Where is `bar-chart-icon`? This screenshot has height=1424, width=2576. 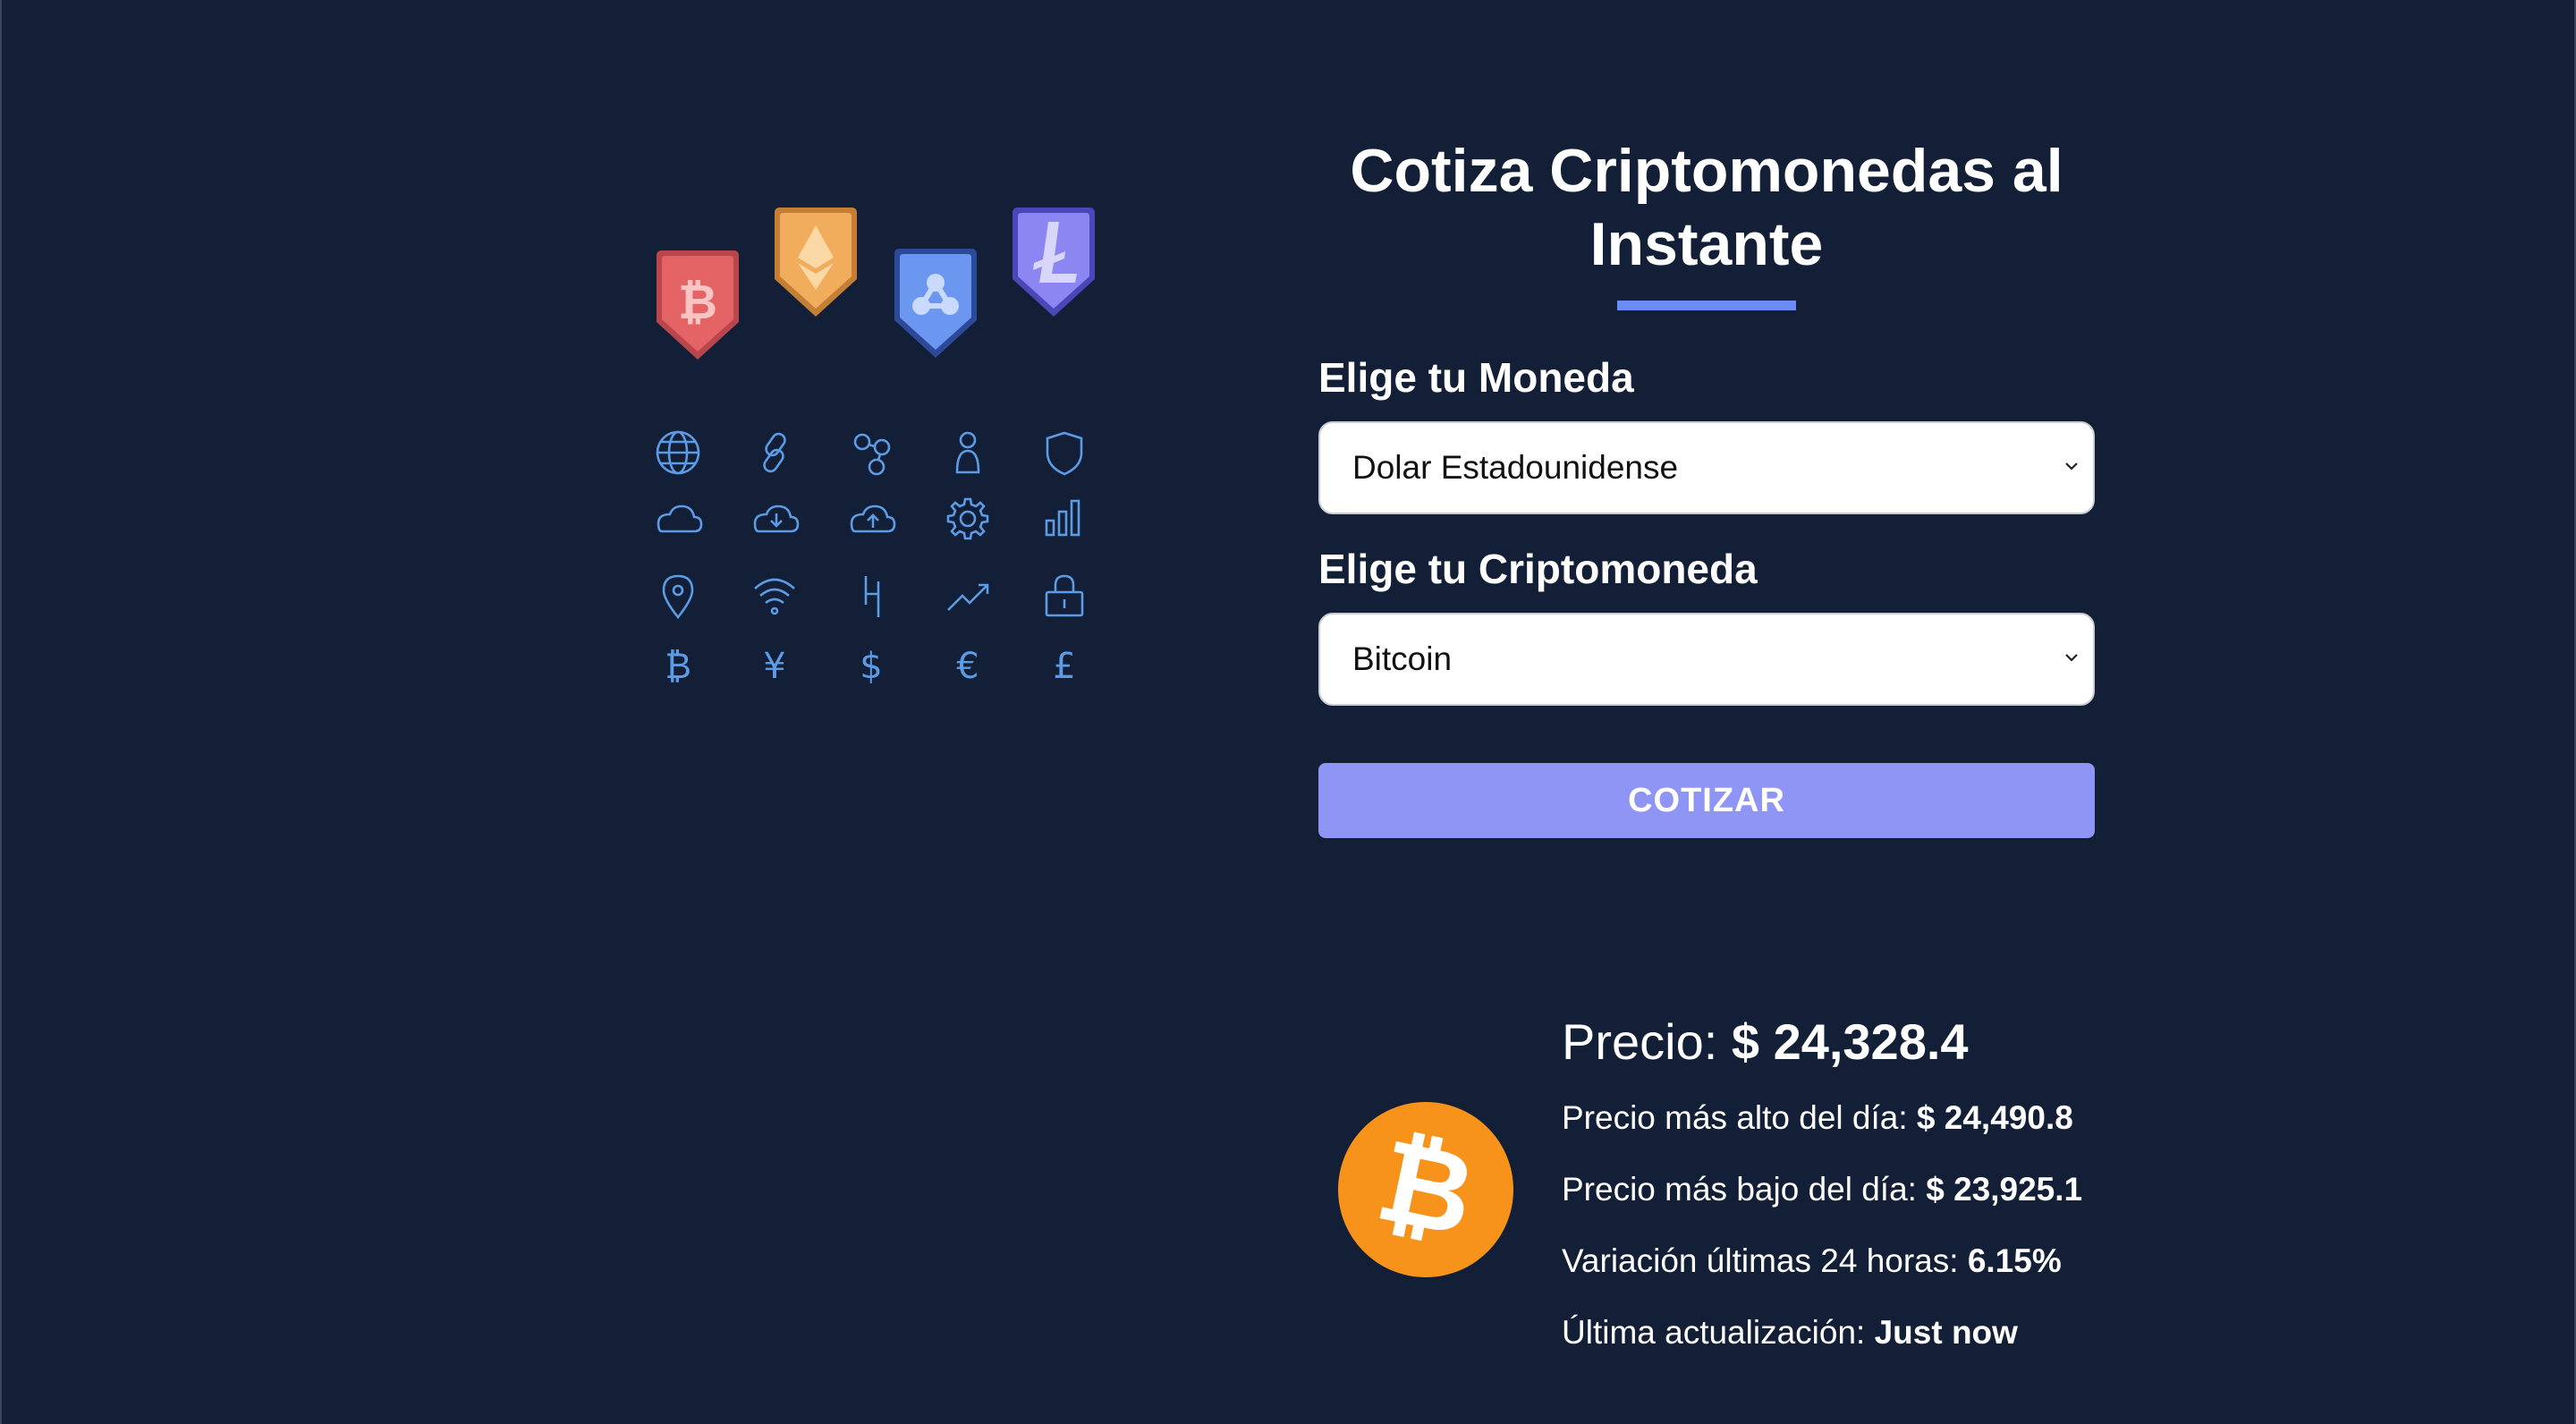
bar-chart-icon is located at coordinates (1064, 519).